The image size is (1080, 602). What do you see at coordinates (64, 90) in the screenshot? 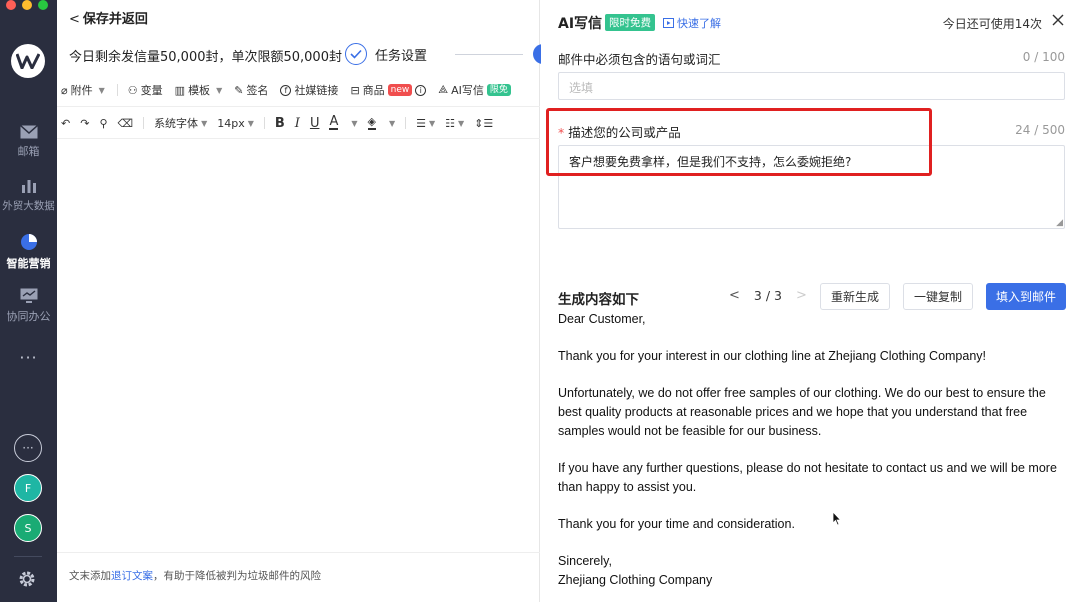
I see `paperclip-icon: ⌀` at bounding box center [64, 90].